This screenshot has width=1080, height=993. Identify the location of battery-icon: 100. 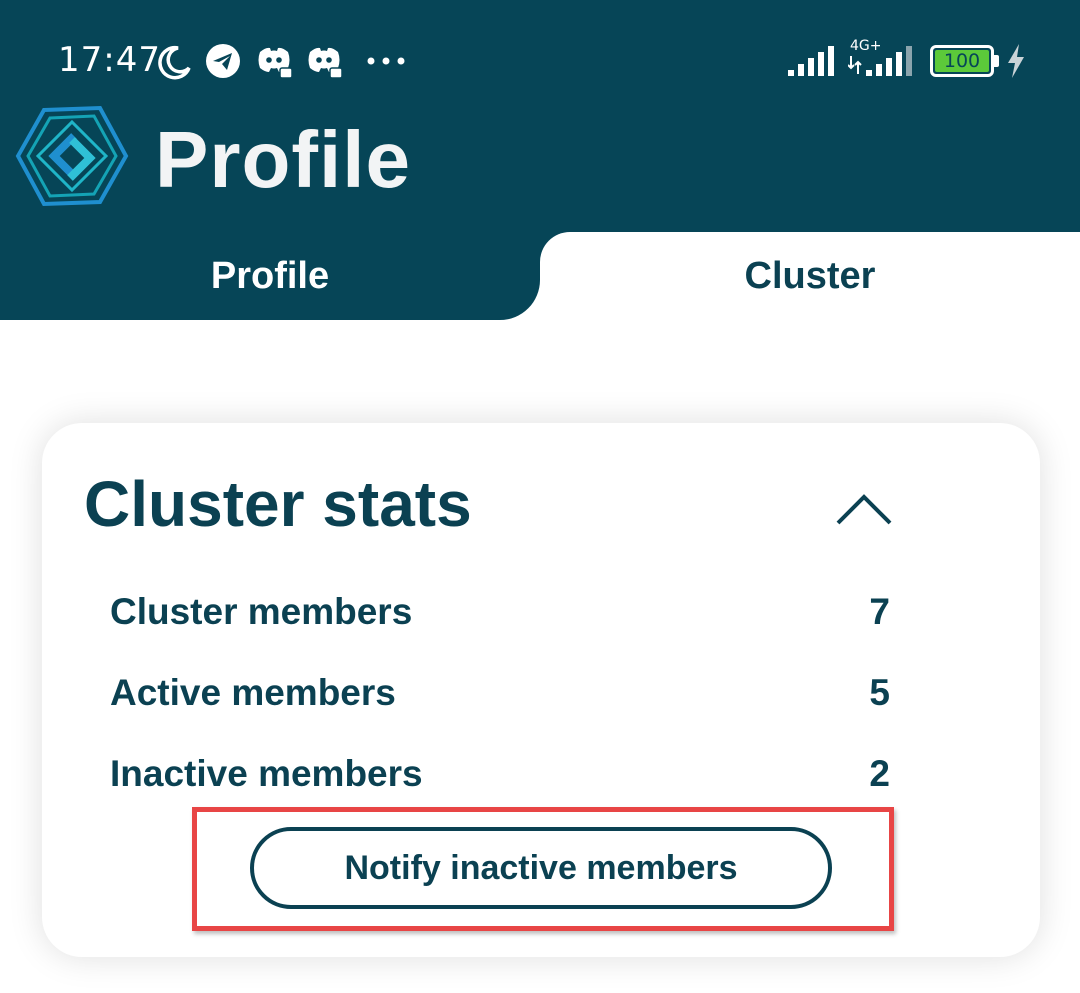
(966, 61).